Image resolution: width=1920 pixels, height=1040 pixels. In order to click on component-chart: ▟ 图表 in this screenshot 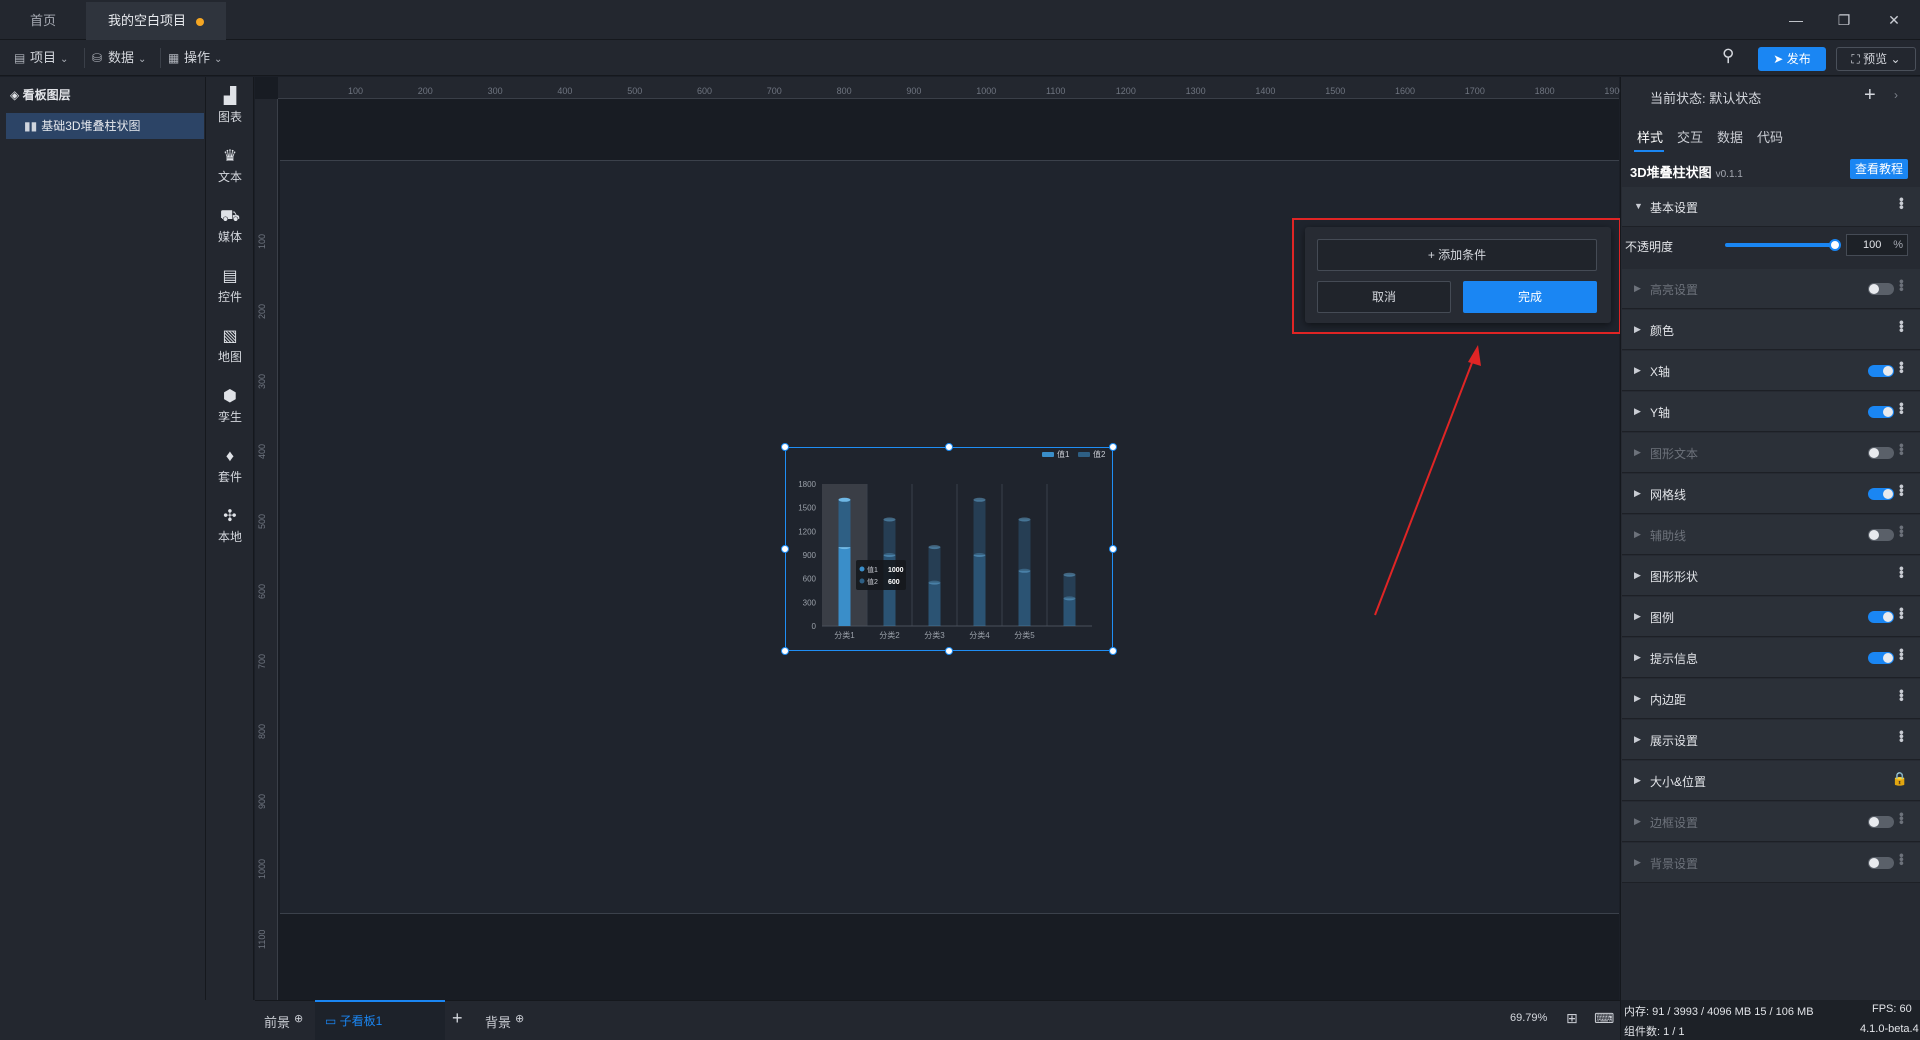, I will do `click(230, 106)`.